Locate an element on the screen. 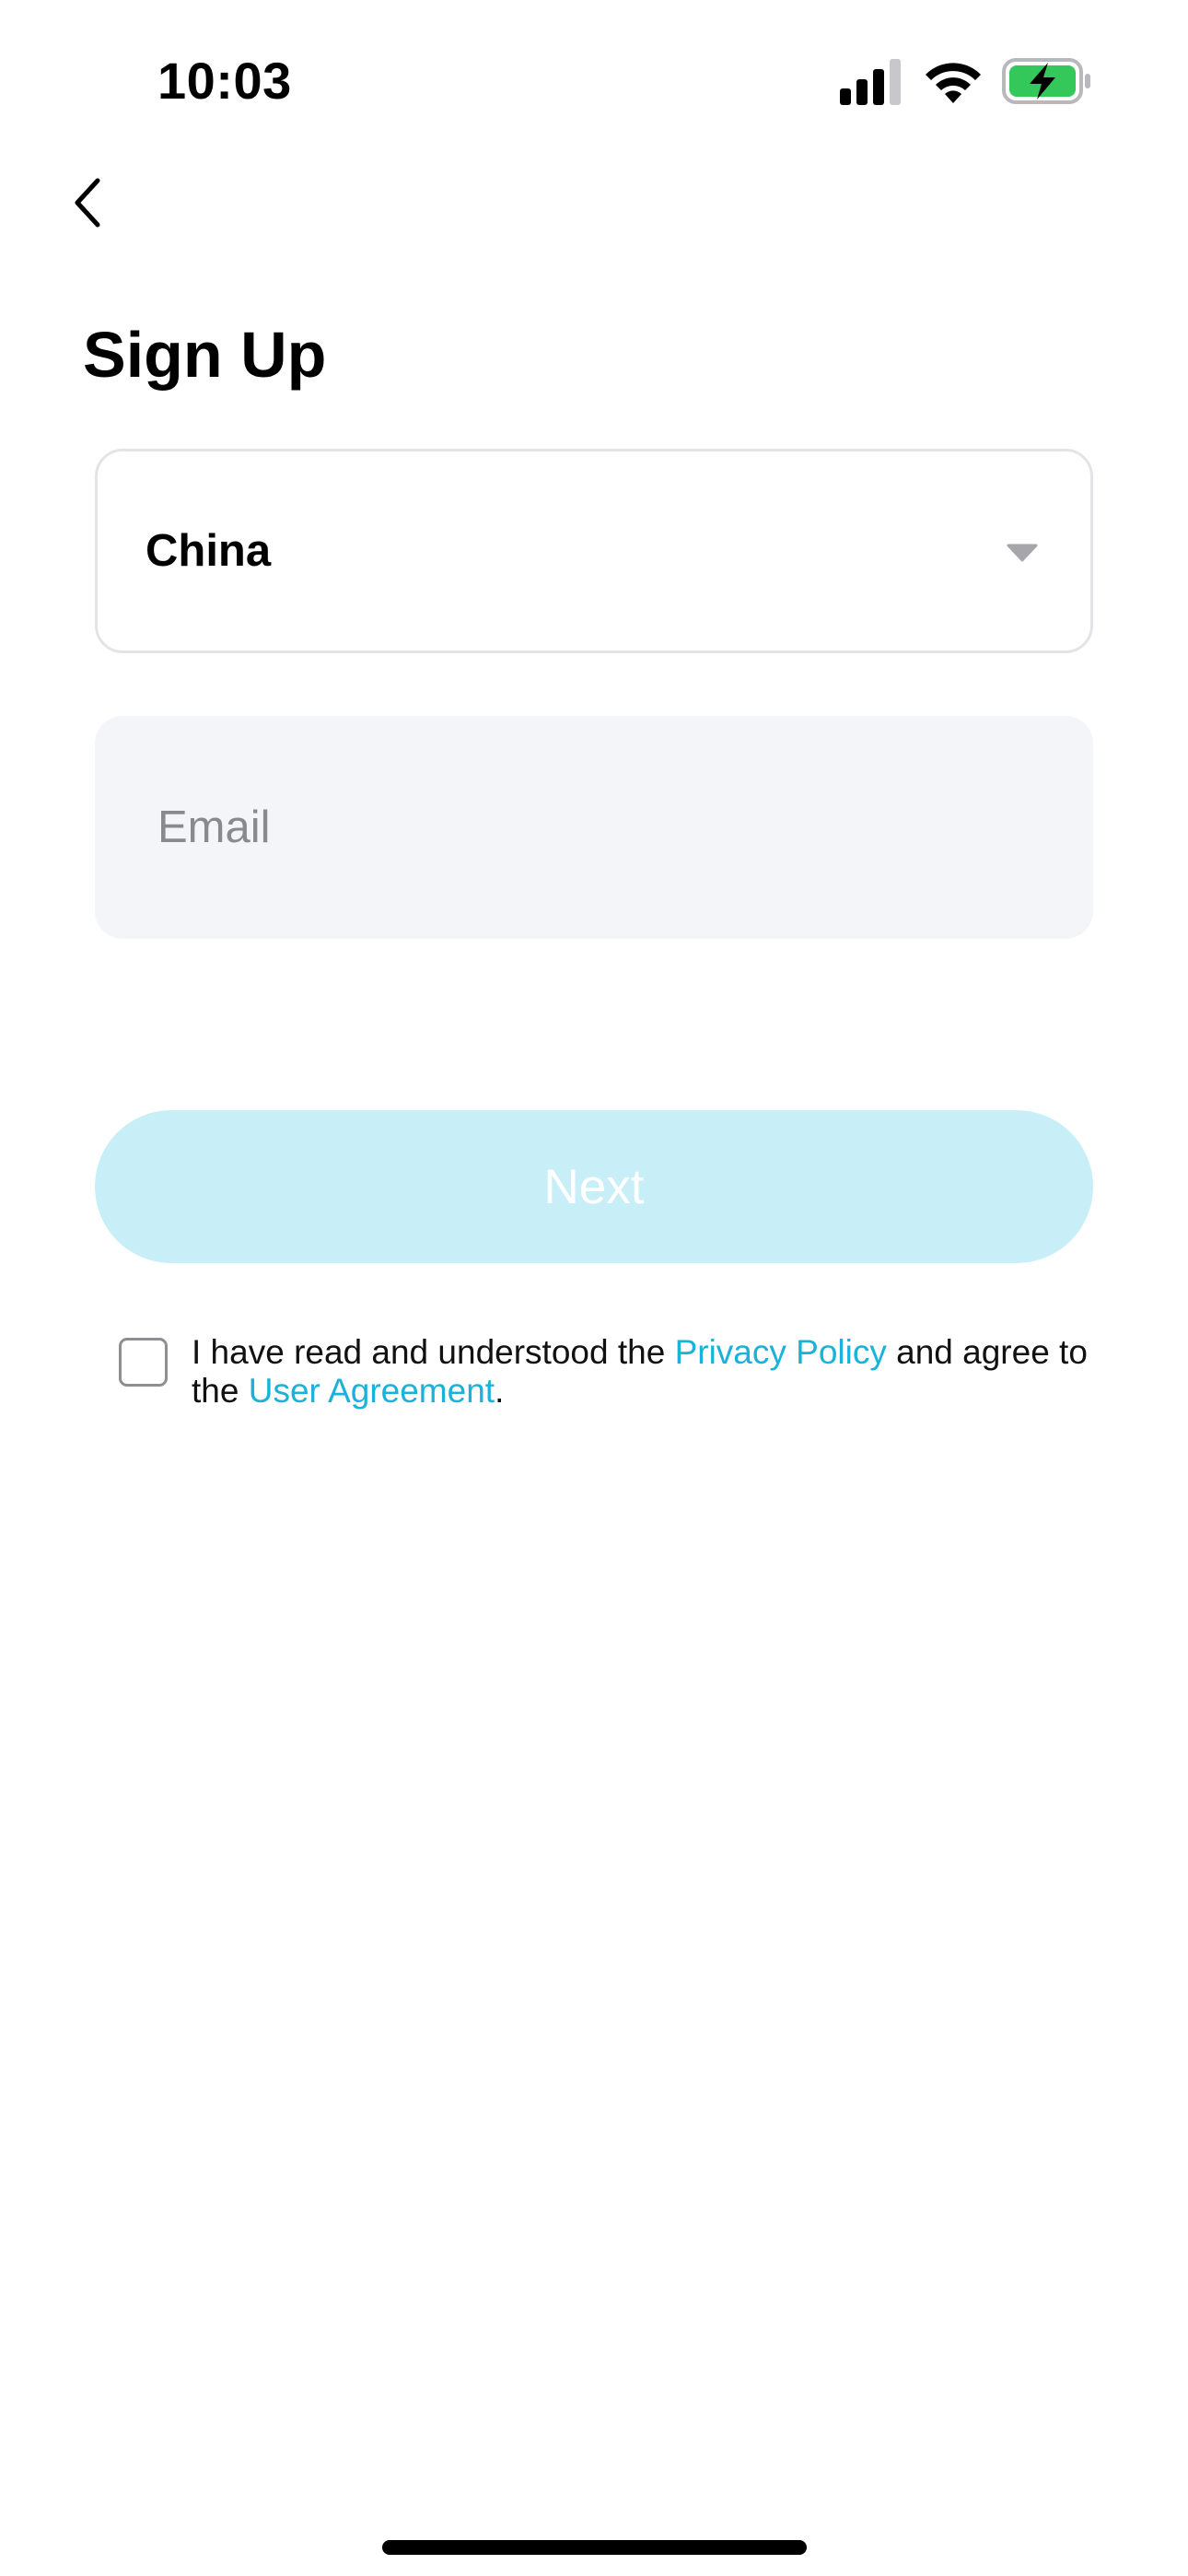 The width and height of the screenshot is (1188, 2576). caret-down-icon is located at coordinates (1022, 553).